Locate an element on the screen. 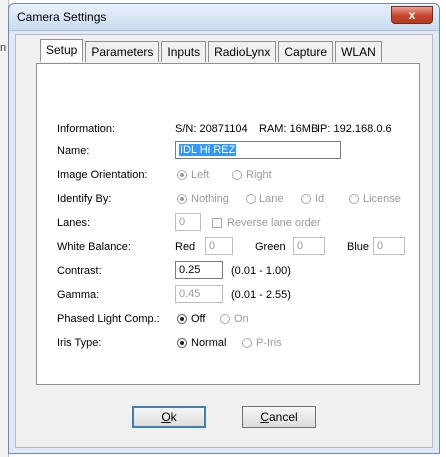 This screenshot has height=457, width=446. identify-license-label: License is located at coordinates (382, 199).